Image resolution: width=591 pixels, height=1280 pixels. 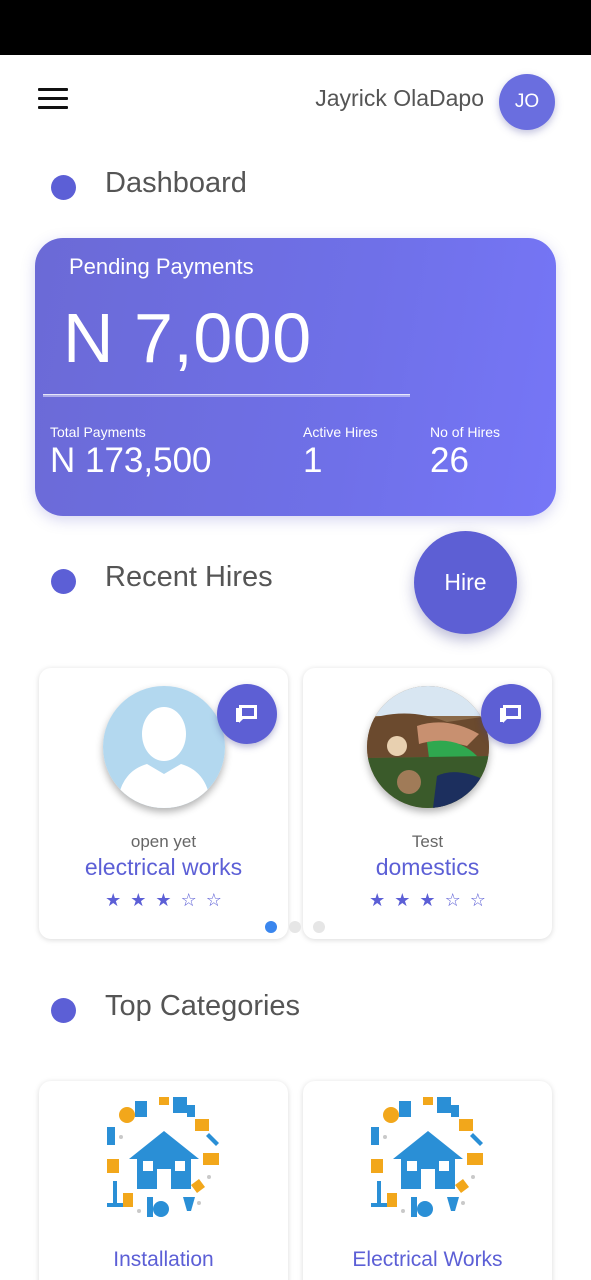 I want to click on hire-name: open yet, so click(x=163, y=841).